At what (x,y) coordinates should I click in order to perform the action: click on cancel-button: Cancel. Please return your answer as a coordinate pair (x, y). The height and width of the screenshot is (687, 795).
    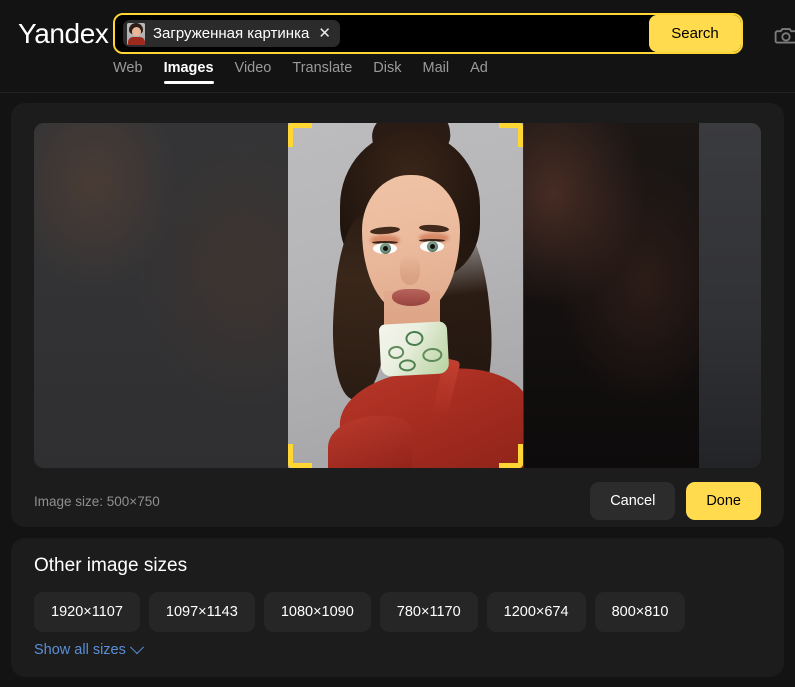
    Looking at the image, I should click on (633, 501).